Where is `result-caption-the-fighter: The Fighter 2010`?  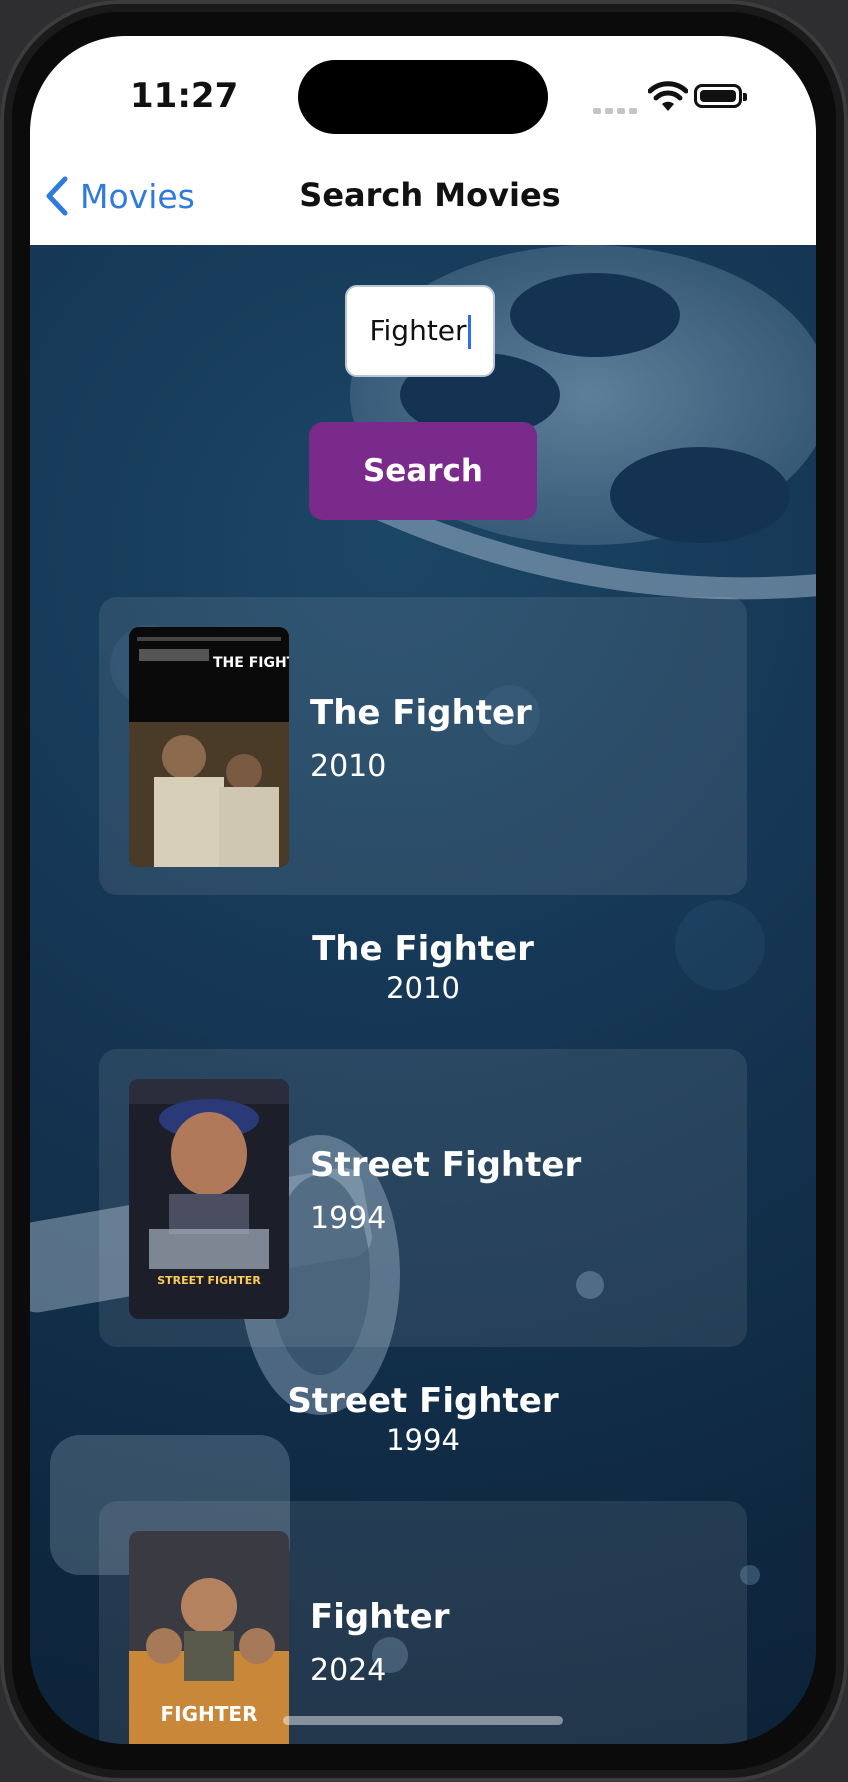
result-caption-the-fighter: The Fighter 2010 is located at coordinates (423, 967).